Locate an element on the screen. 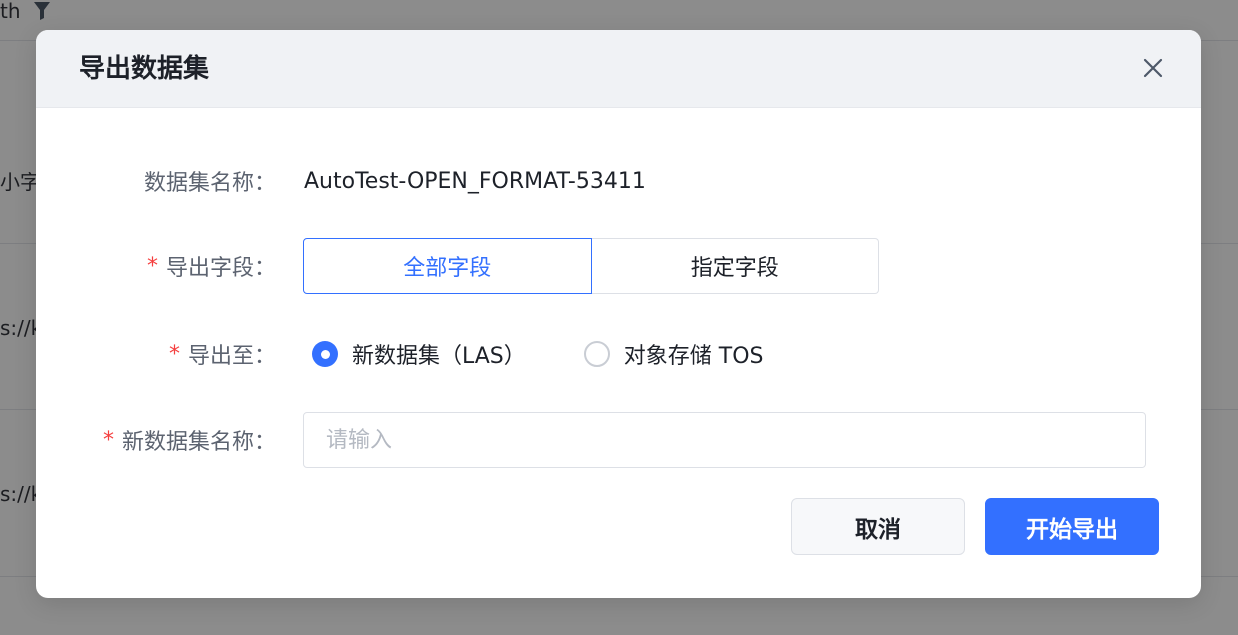 The image size is (1238, 635). dataset-name-row: 数据集名称： AutoTest-OPEN_FORMAT-53411 is located at coordinates (618, 181).